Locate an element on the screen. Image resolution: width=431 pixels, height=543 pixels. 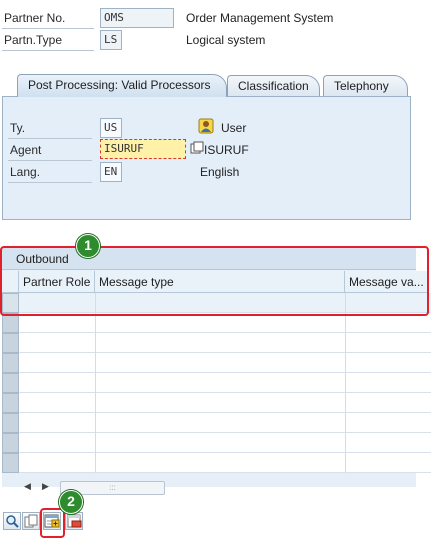
agent-field: ISURUF is located at coordinates (143, 149).